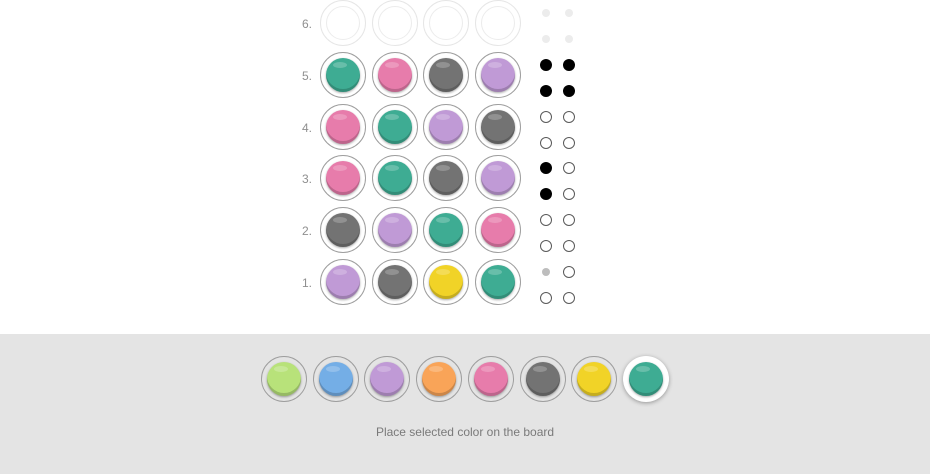  I want to click on color-swatch-orange, so click(439, 379).